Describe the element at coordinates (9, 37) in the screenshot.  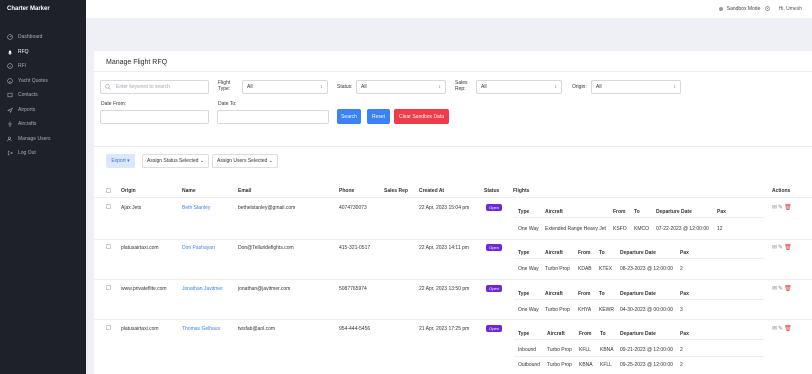
I see `dashboard-icon` at that location.